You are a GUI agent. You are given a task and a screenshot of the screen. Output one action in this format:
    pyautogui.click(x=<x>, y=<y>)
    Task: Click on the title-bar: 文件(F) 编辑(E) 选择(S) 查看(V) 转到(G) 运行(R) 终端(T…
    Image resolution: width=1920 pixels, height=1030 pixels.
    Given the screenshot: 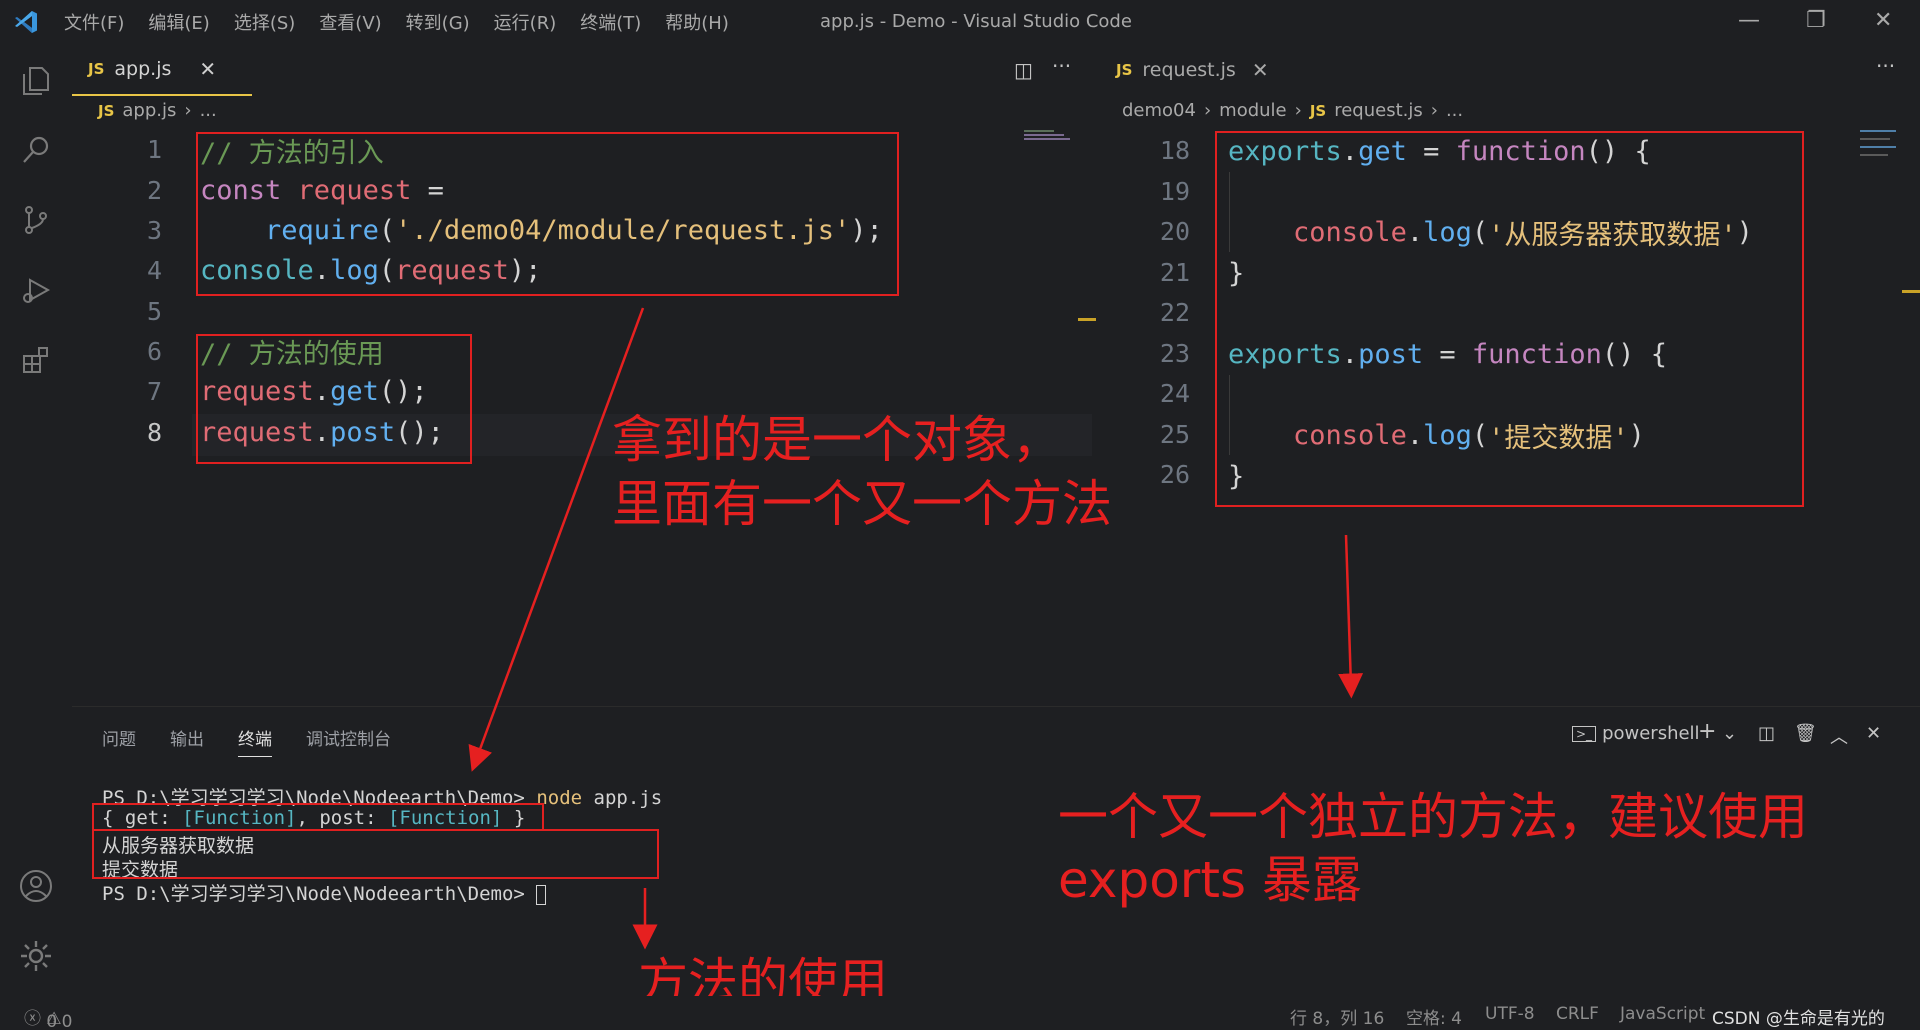 What is the action you would take?
    pyautogui.click(x=960, y=22)
    